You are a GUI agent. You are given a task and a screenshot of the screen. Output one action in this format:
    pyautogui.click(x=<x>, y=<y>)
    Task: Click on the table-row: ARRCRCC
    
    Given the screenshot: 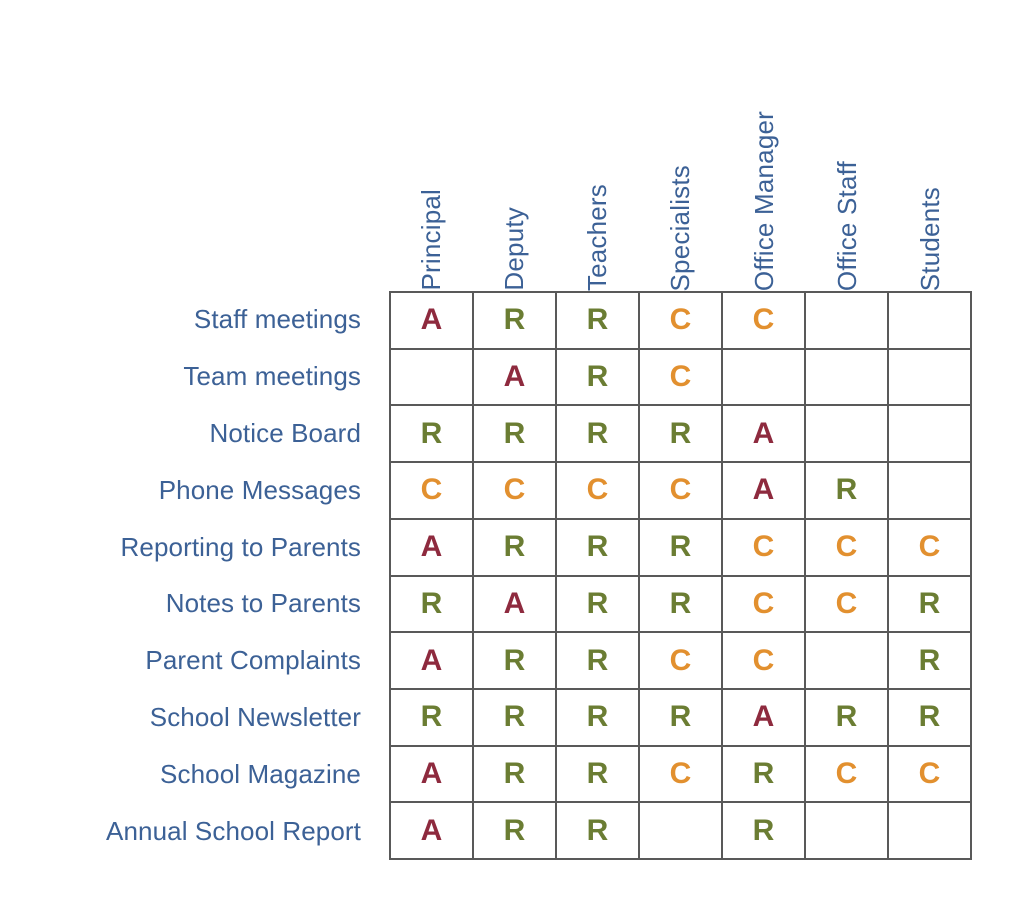 What is the action you would take?
    pyautogui.click(x=681, y=775)
    